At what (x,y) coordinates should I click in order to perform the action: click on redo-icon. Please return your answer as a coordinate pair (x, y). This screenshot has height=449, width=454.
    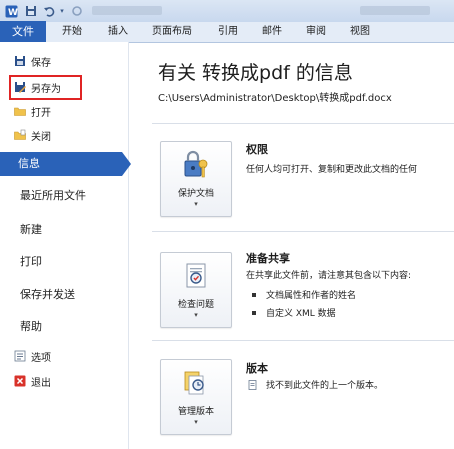
    Looking at the image, I should click on (77, 11).